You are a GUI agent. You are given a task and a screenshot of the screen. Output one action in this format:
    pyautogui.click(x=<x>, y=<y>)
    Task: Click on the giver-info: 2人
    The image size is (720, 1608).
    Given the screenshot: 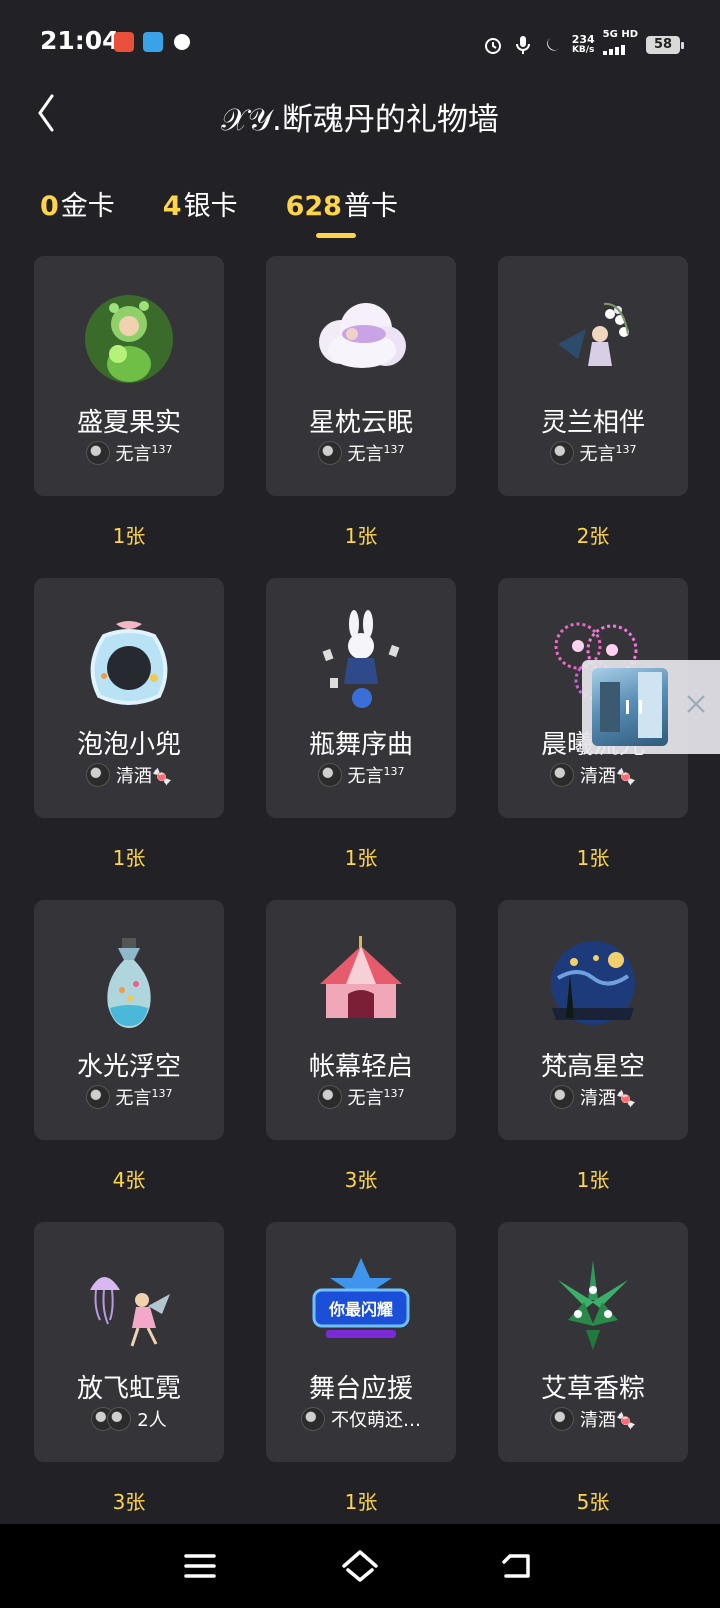 What is the action you would take?
    pyautogui.click(x=129, y=1419)
    